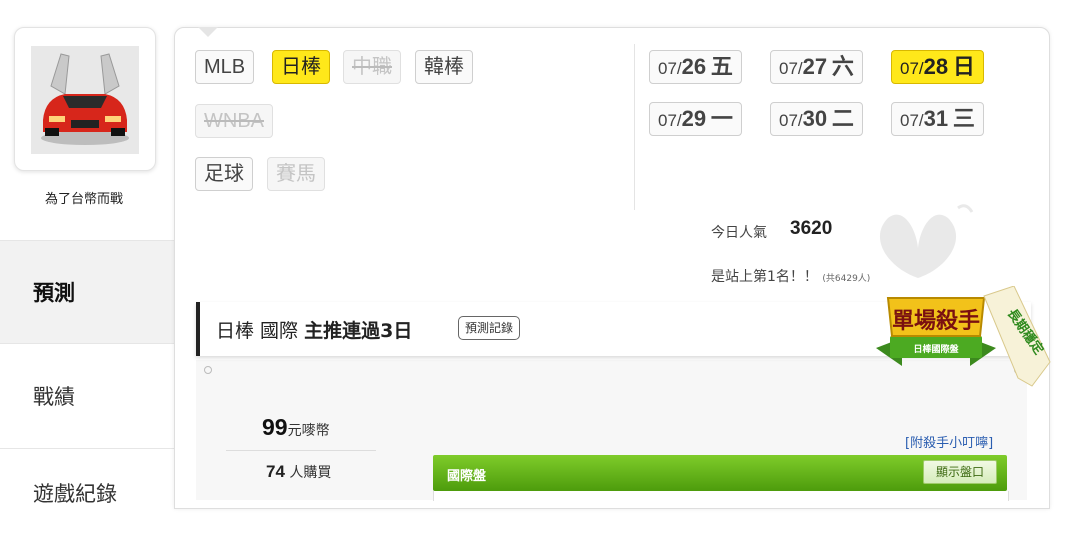 The width and height of the screenshot is (1080, 538). I want to click on price-unit: 元嘜幣, so click(308, 431).